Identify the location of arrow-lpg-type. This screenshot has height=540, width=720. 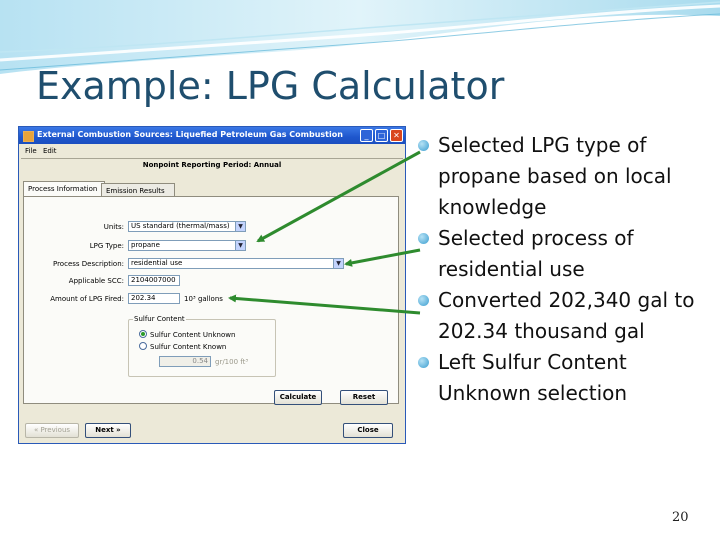
(338, 196).